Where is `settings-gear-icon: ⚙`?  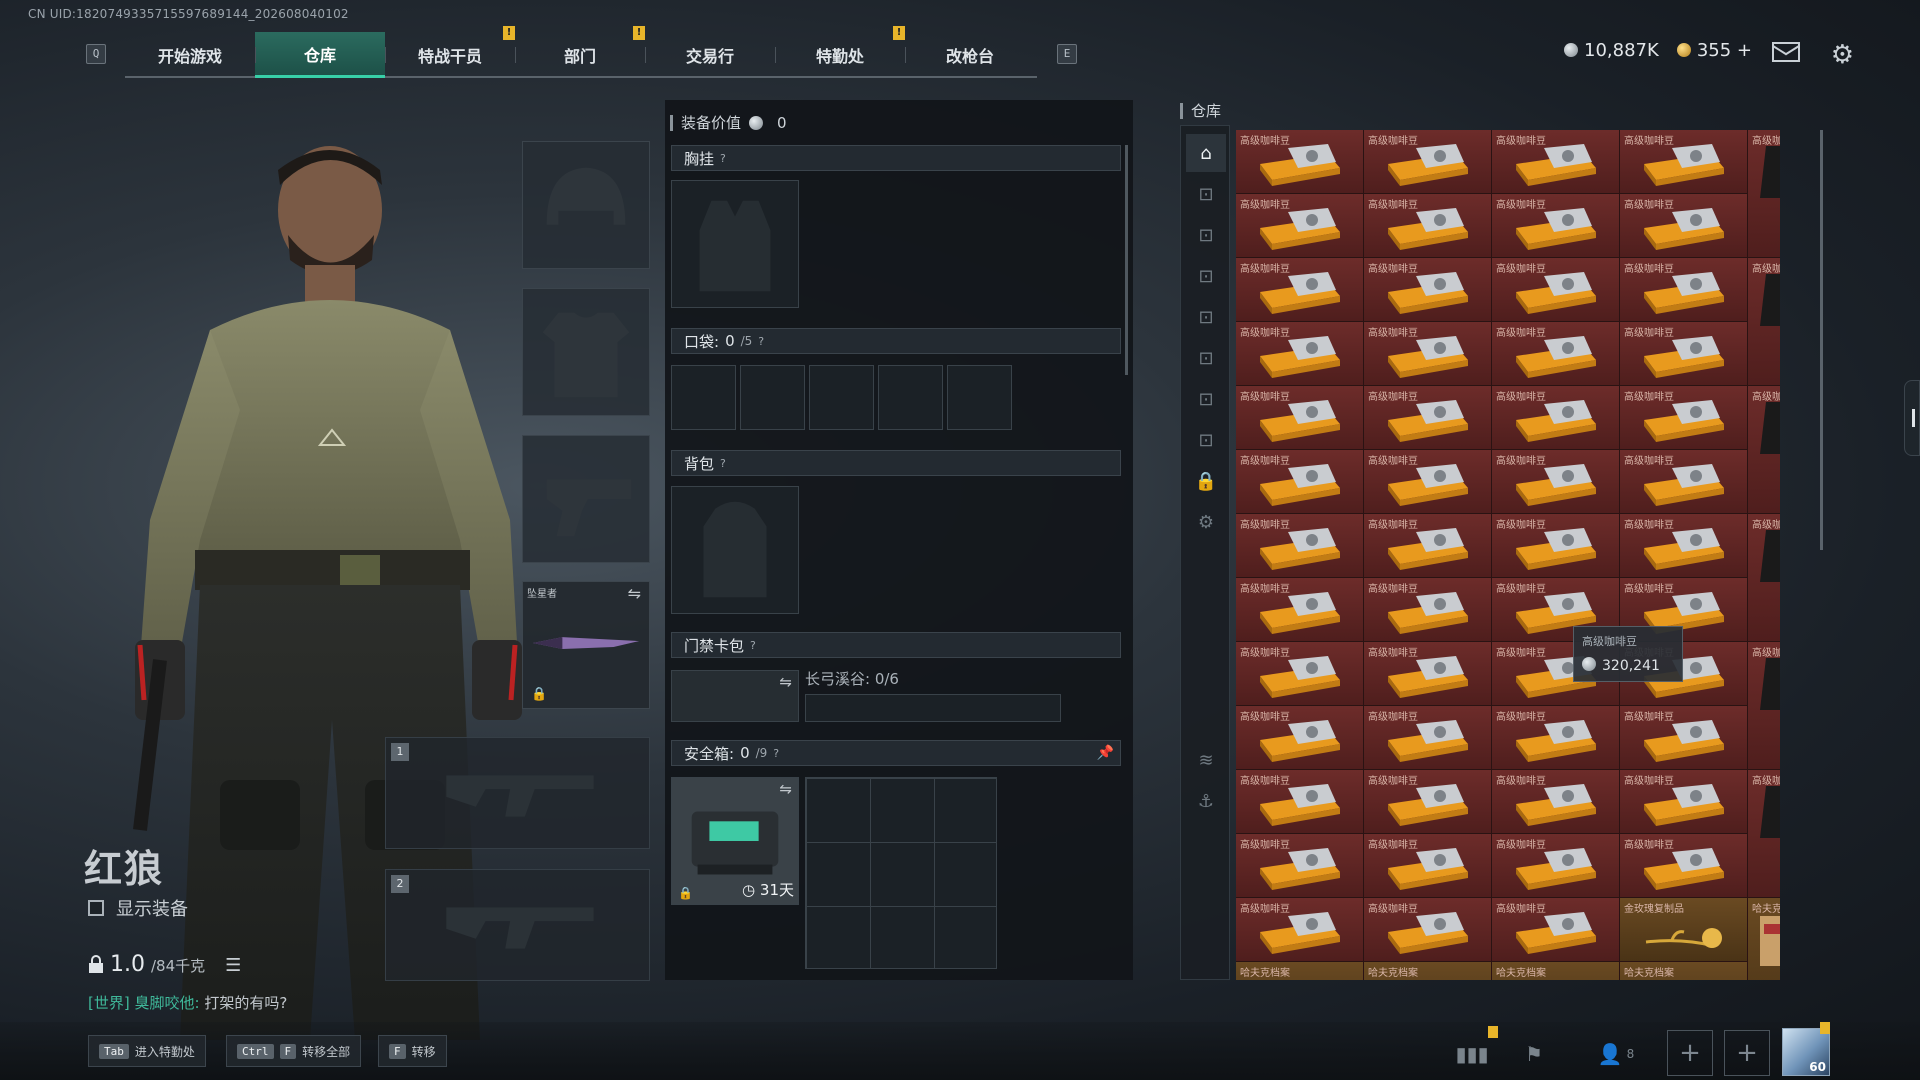
settings-gear-icon: ⚙ is located at coordinates (1842, 55).